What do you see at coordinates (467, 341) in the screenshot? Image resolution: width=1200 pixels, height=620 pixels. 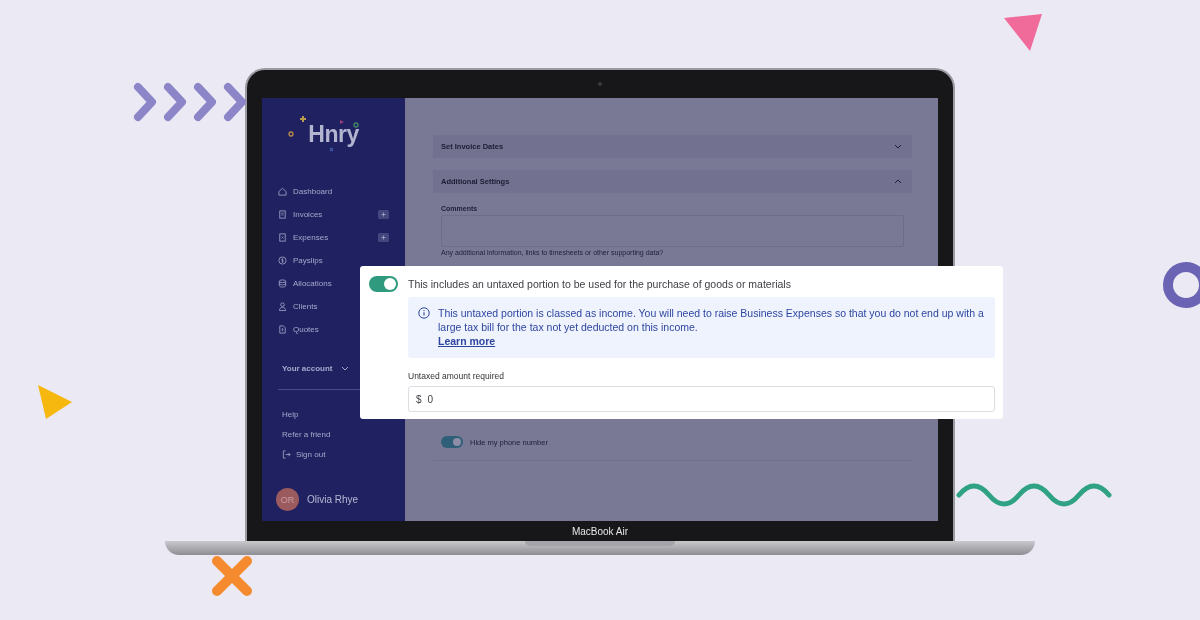 I see `learn-more-link: Learn more` at bounding box center [467, 341].